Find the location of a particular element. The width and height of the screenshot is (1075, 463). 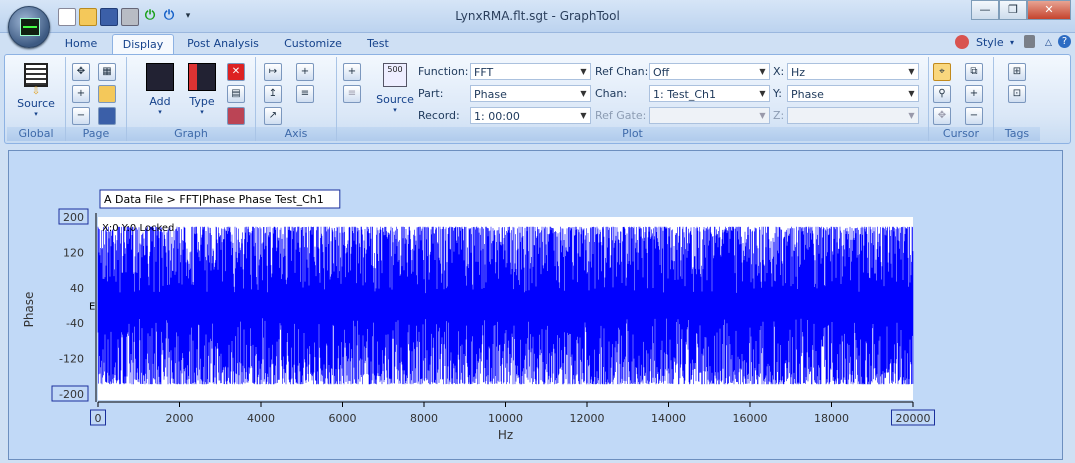

close-button: ✕ is located at coordinates (1049, 10).